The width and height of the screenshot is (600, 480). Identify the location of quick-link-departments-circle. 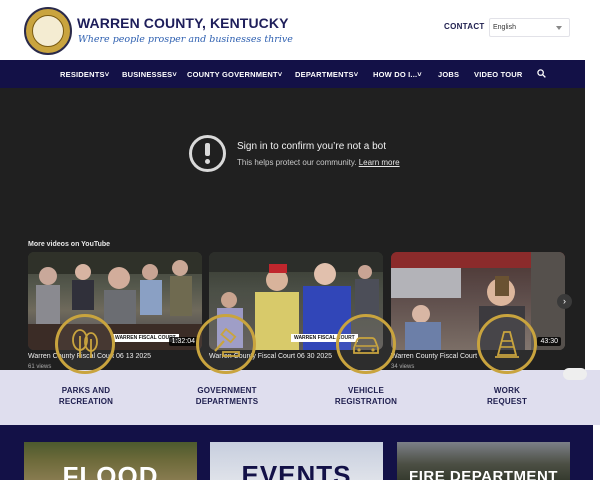
(226, 344).